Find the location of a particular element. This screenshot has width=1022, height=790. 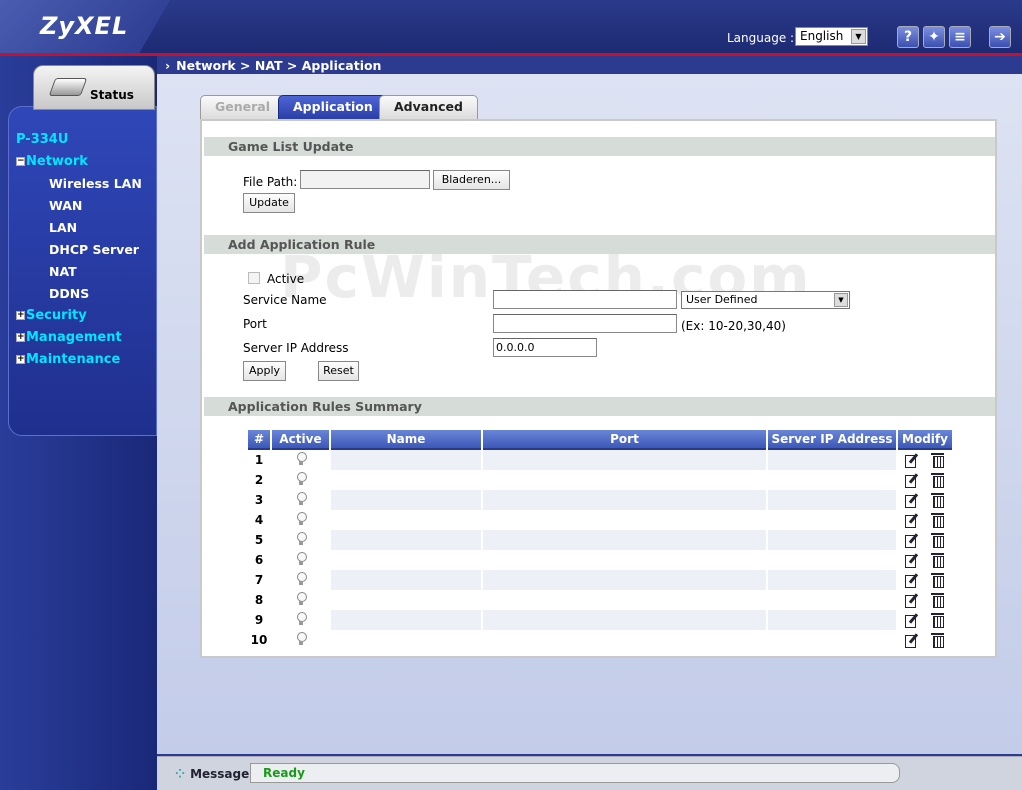

port-label: Port is located at coordinates (255, 324).